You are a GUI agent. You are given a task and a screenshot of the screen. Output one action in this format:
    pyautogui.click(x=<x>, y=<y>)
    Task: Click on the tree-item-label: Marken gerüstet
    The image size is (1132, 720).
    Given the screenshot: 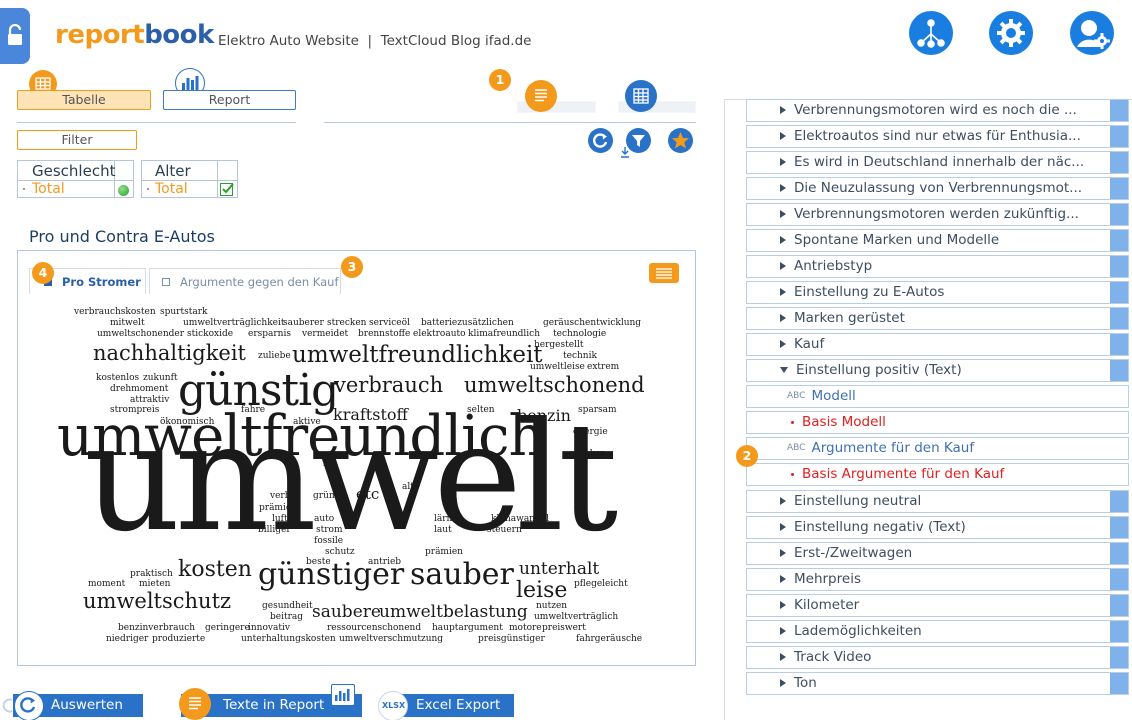 What is the action you would take?
    pyautogui.click(x=849, y=318)
    